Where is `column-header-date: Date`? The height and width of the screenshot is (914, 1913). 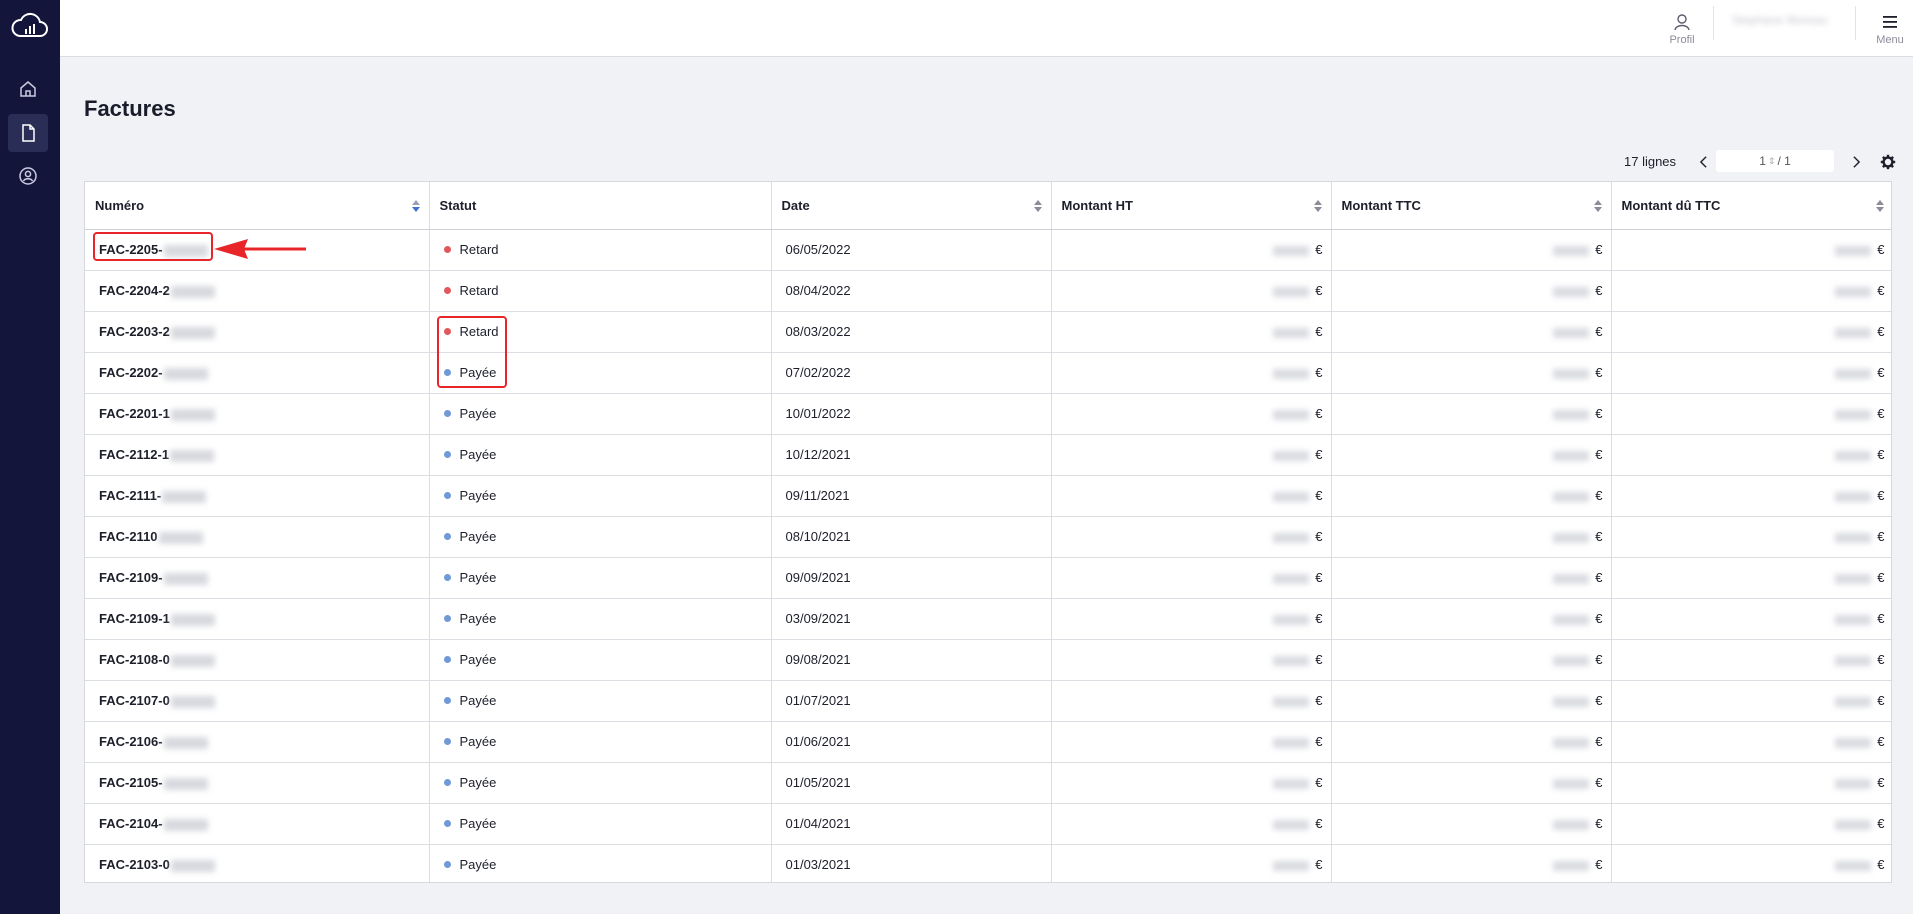
column-header-date: Date is located at coordinates (911, 206).